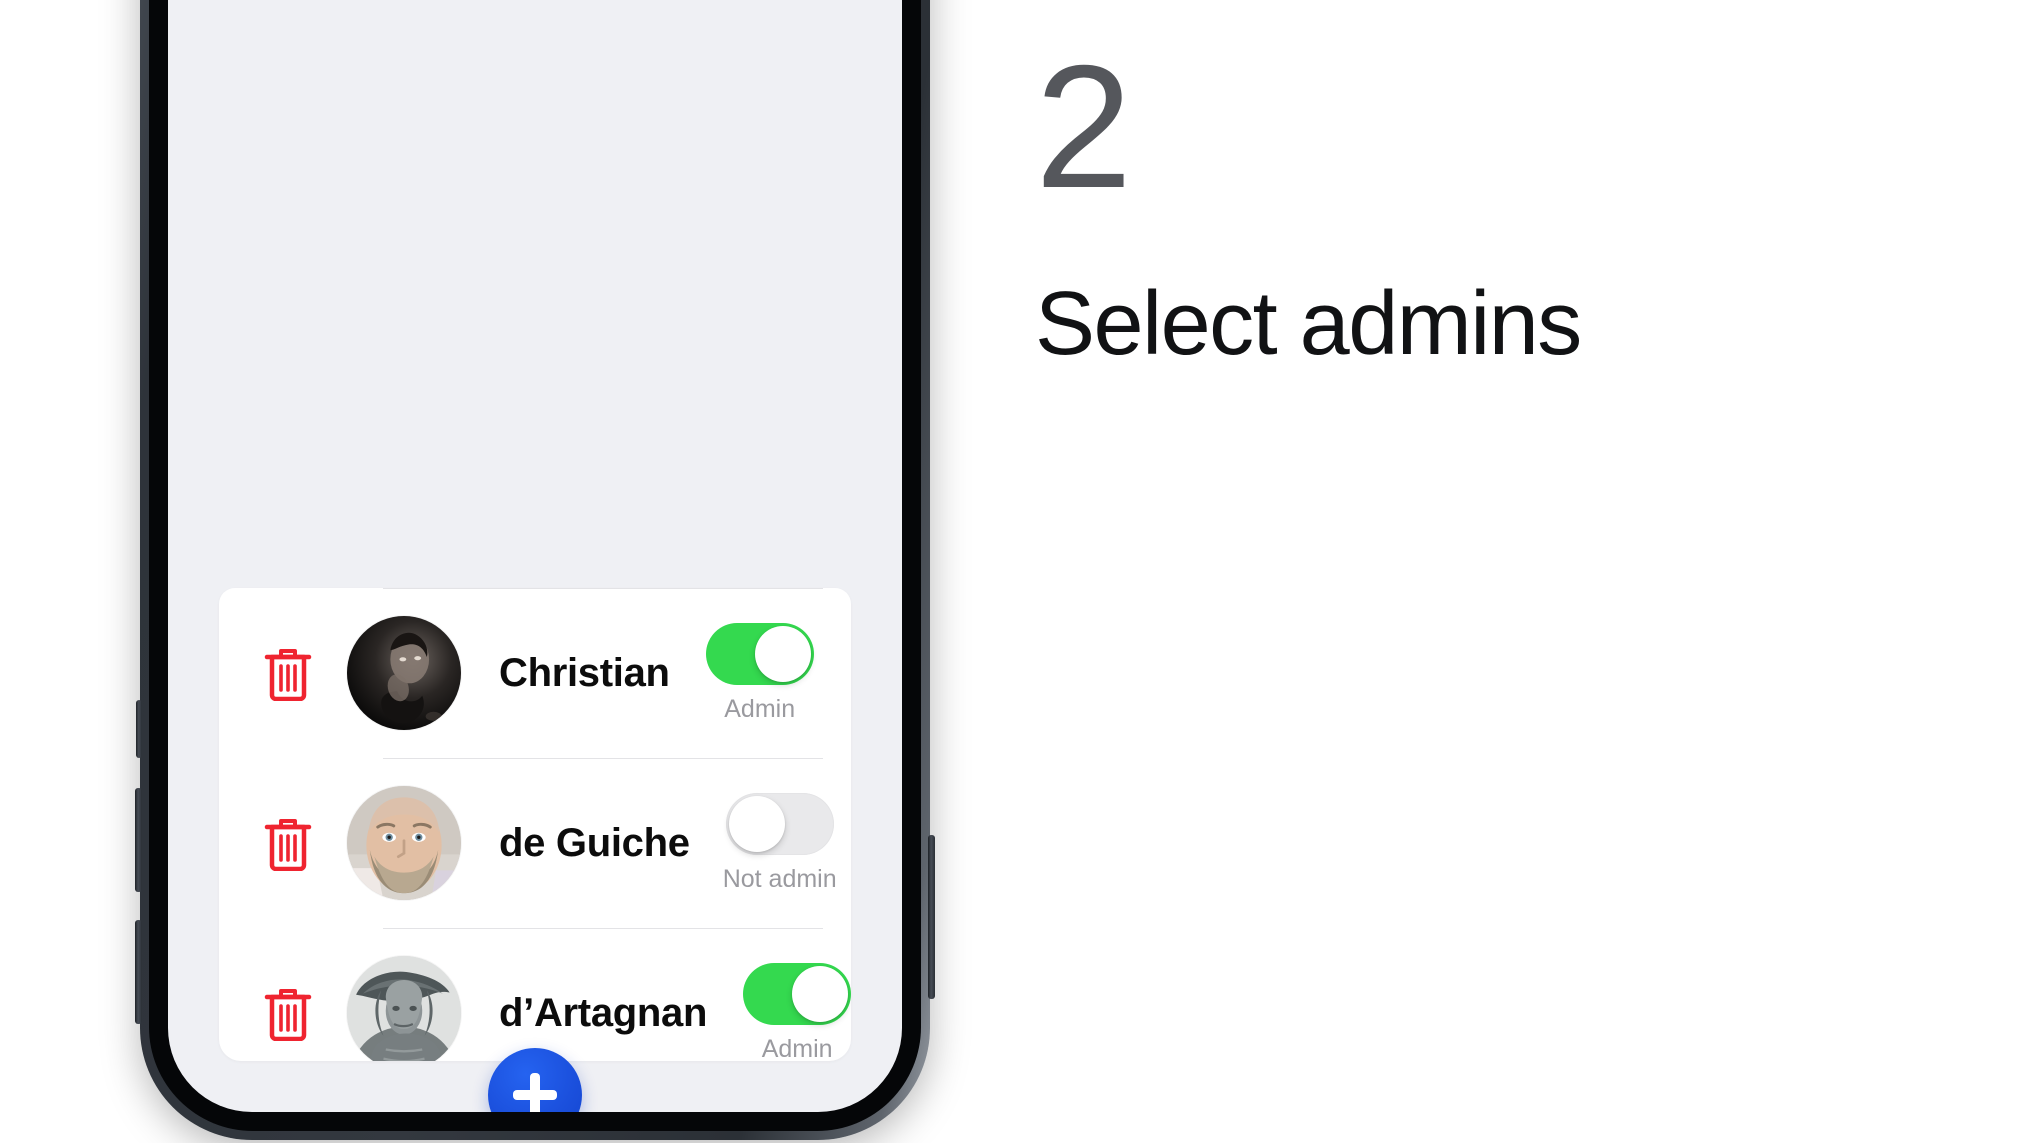 Image resolution: width=2032 pixels, height=1143 pixels. I want to click on member-name: d’Artagnan, so click(603, 1012).